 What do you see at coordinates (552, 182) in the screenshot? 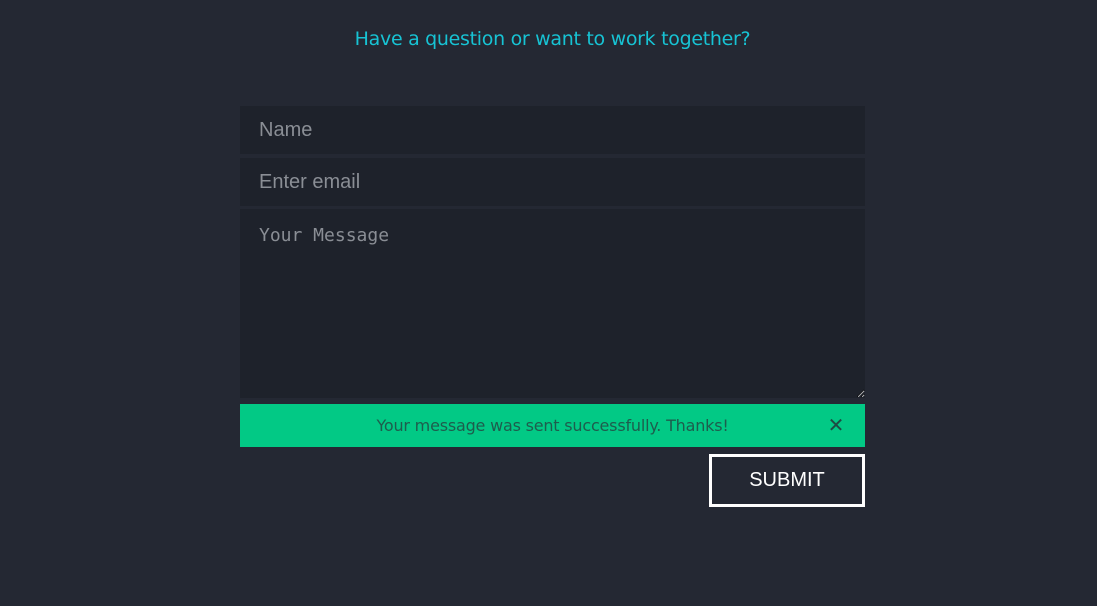
I see `email-input` at bounding box center [552, 182].